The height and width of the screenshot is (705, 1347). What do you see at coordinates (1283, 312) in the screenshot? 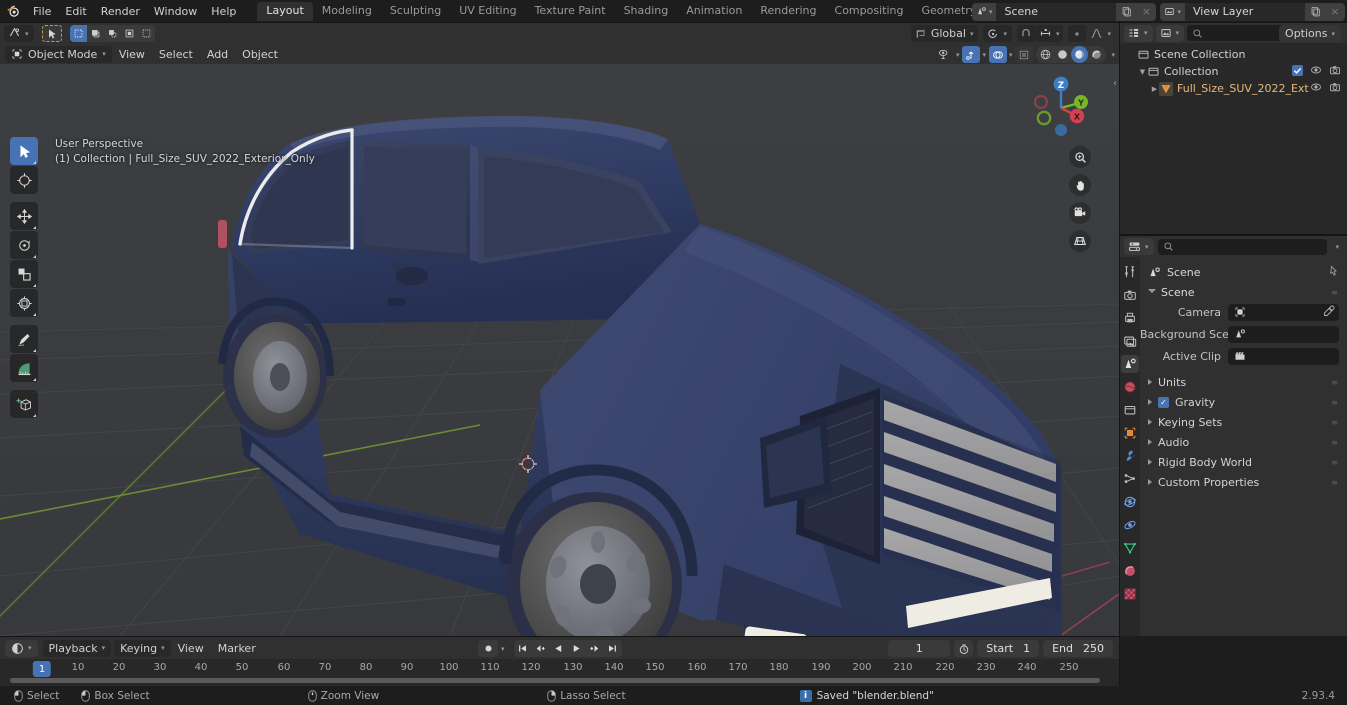
I see `camera-field-input` at bounding box center [1283, 312].